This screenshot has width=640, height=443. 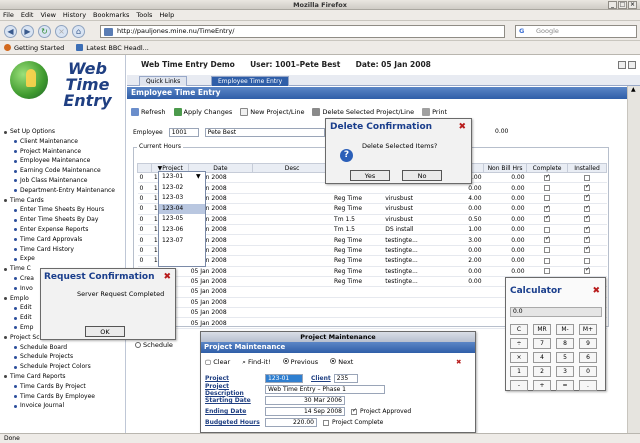 I want to click on hours-cell: 0.50, so click(x=461, y=219).